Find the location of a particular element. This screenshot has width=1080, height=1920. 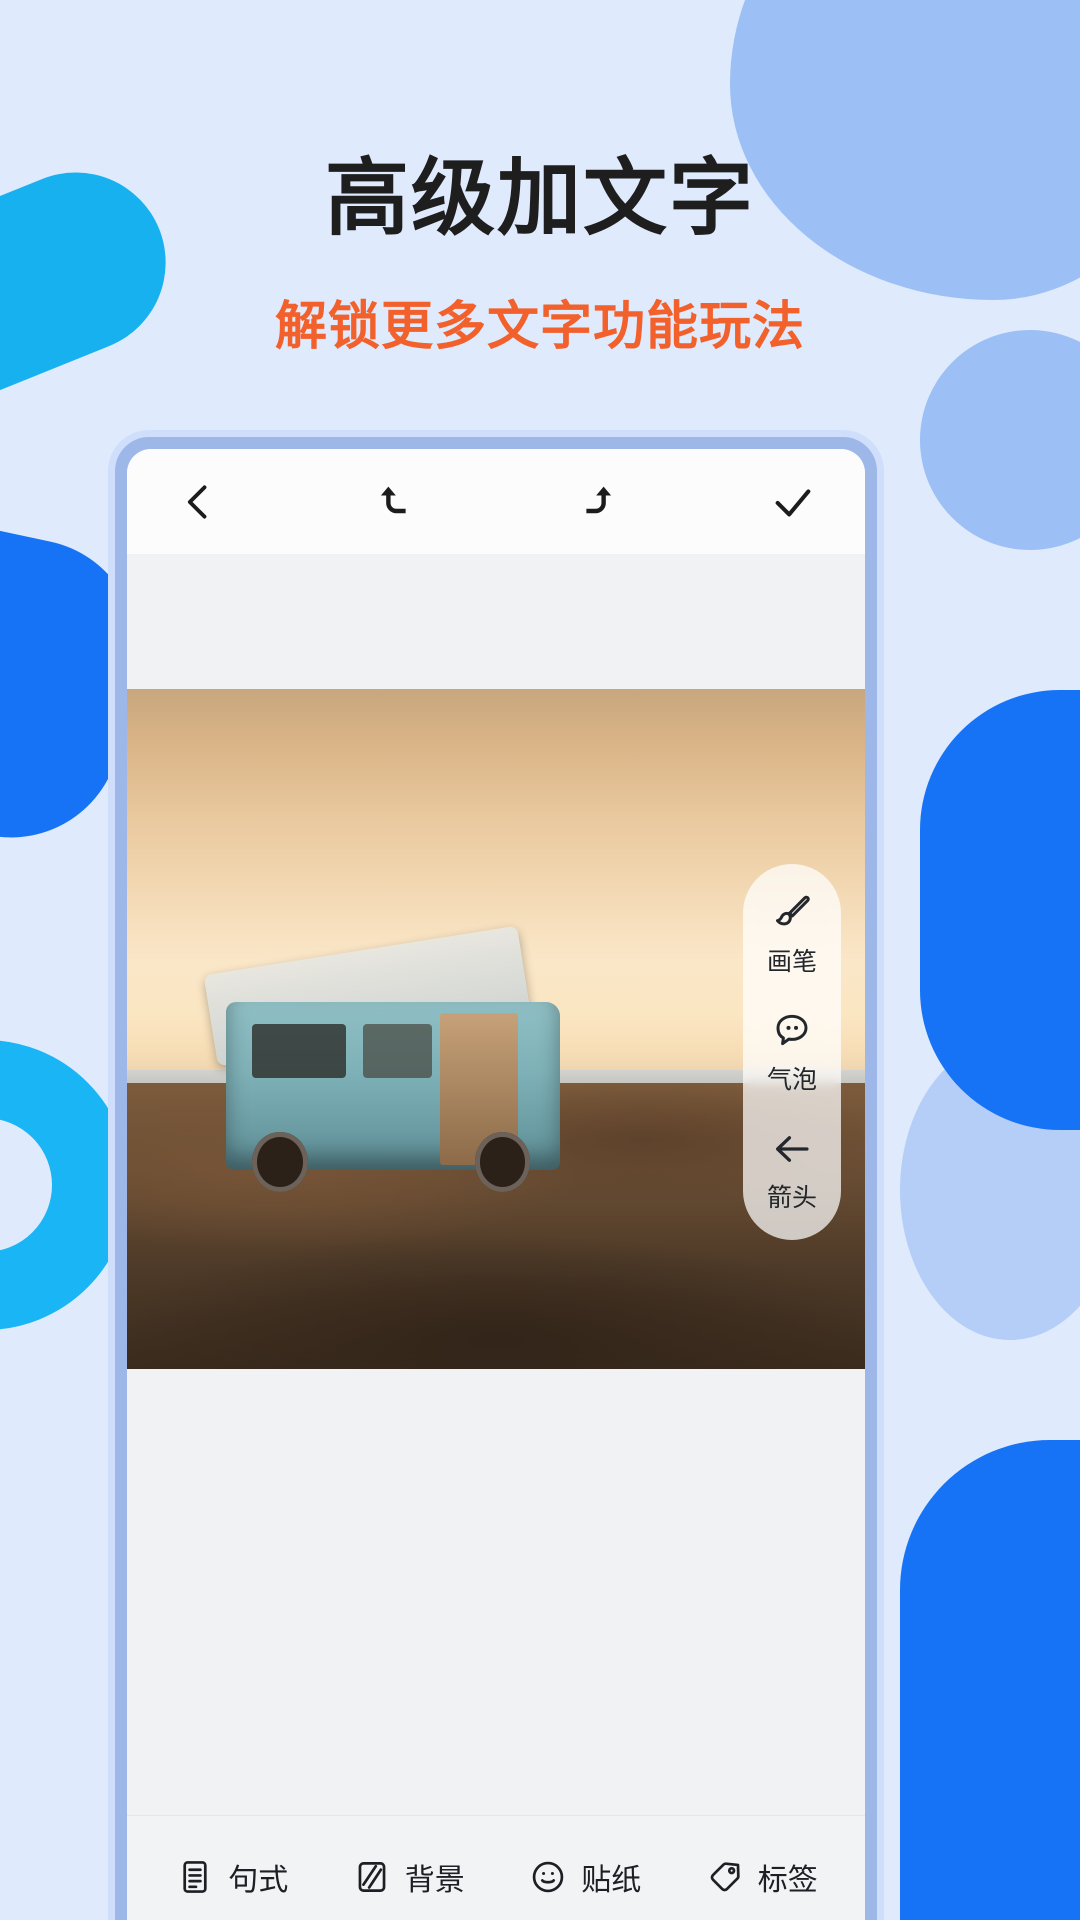

bottom-item-tag-label: 标签 is located at coordinates (787, 1880).